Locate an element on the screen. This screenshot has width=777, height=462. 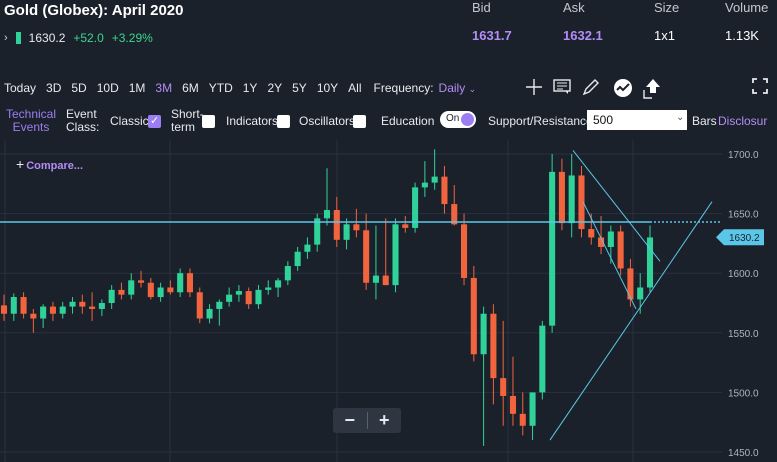
frequency-select: Daily ⌄ is located at coordinates (458, 88).